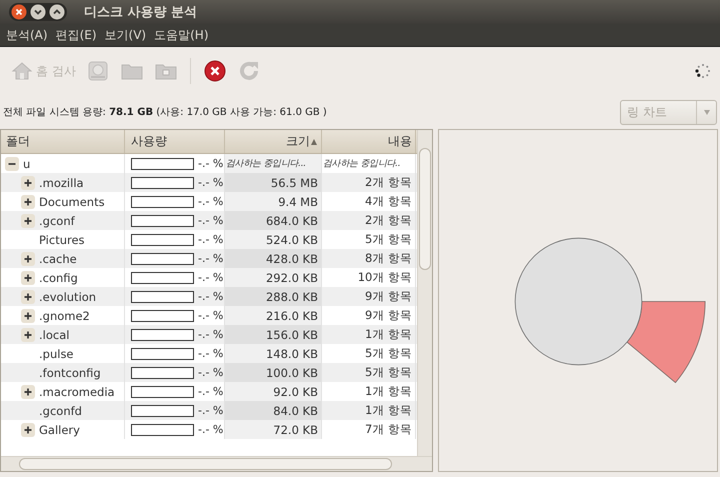 This screenshot has width=720, height=477. What do you see at coordinates (27, 35) in the screenshot?
I see `menu-item: 분석(A)` at bounding box center [27, 35].